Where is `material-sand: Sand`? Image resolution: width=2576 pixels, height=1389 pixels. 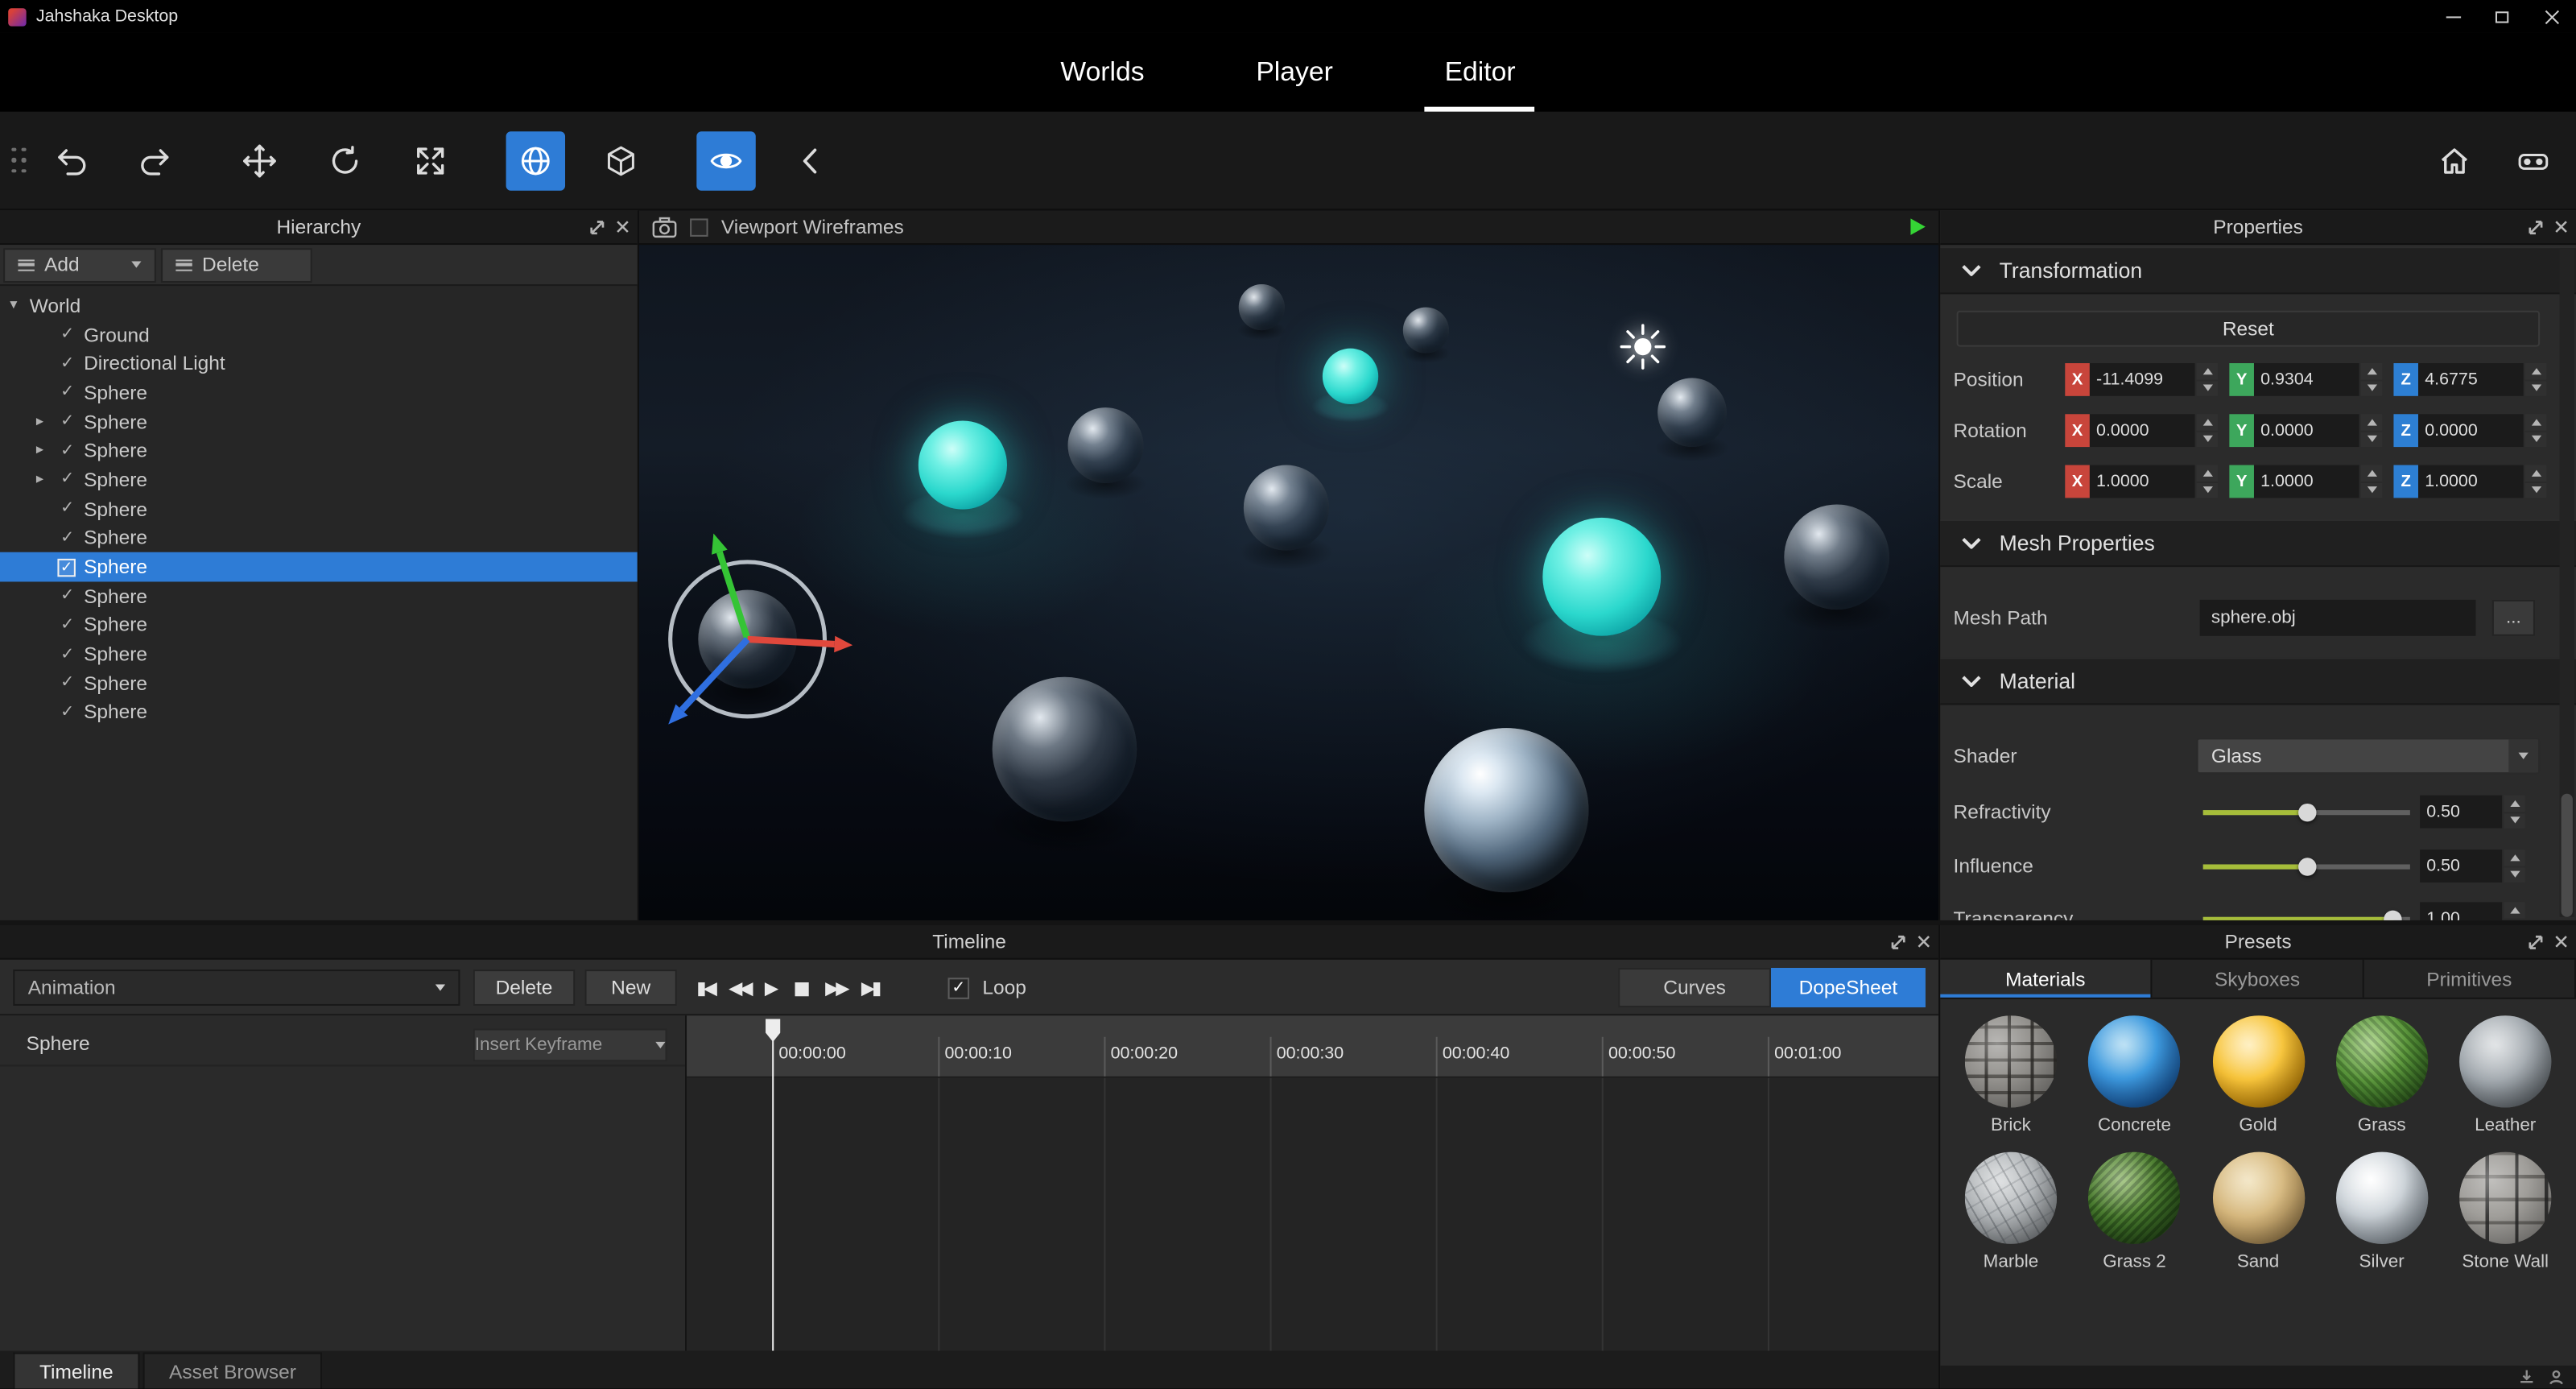 material-sand: Sand is located at coordinates (2258, 1211).